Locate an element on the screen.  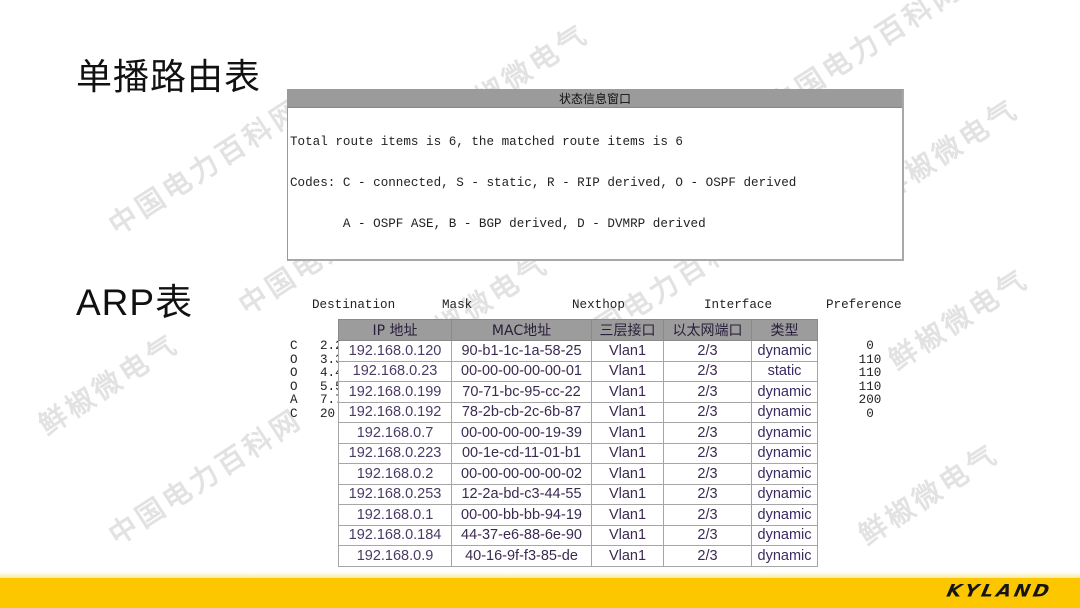
arp-ip: 192.168.0.2 is located at coordinates (395, 474).